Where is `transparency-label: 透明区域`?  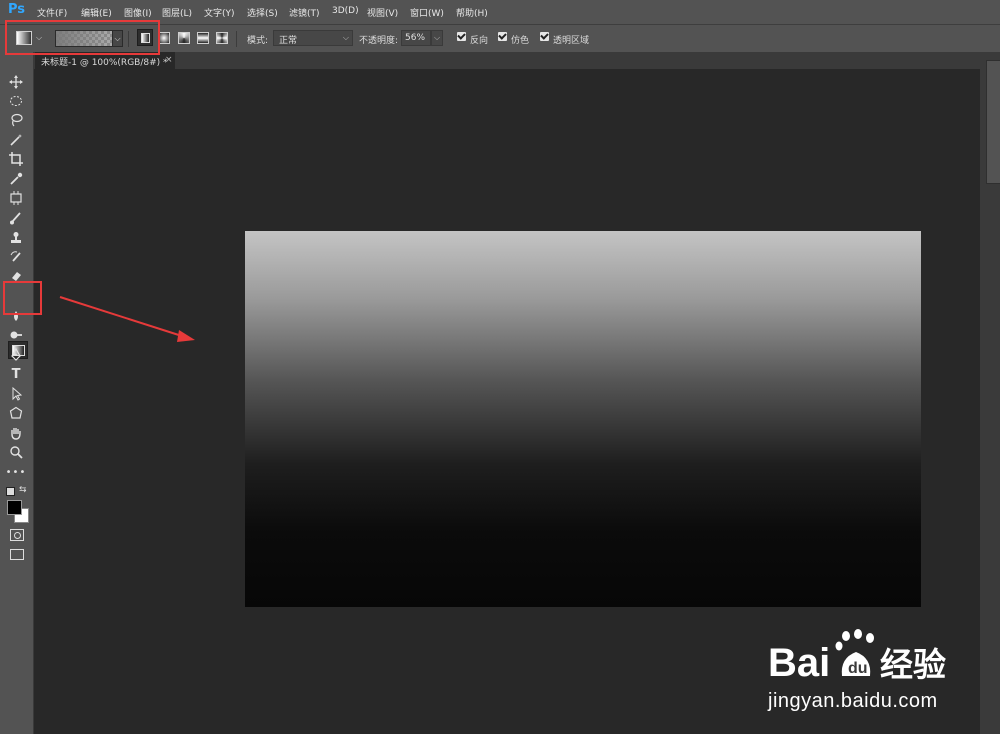 transparency-label: 透明区域 is located at coordinates (571, 41).